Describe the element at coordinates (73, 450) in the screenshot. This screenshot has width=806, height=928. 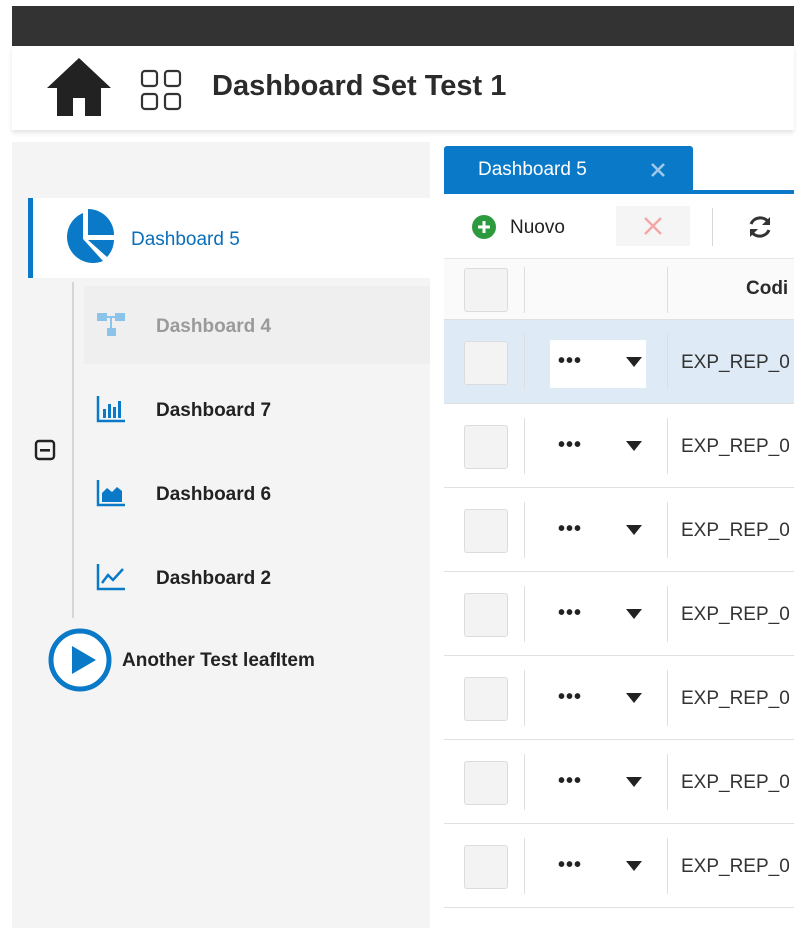
I see `tree-connector-line` at that location.